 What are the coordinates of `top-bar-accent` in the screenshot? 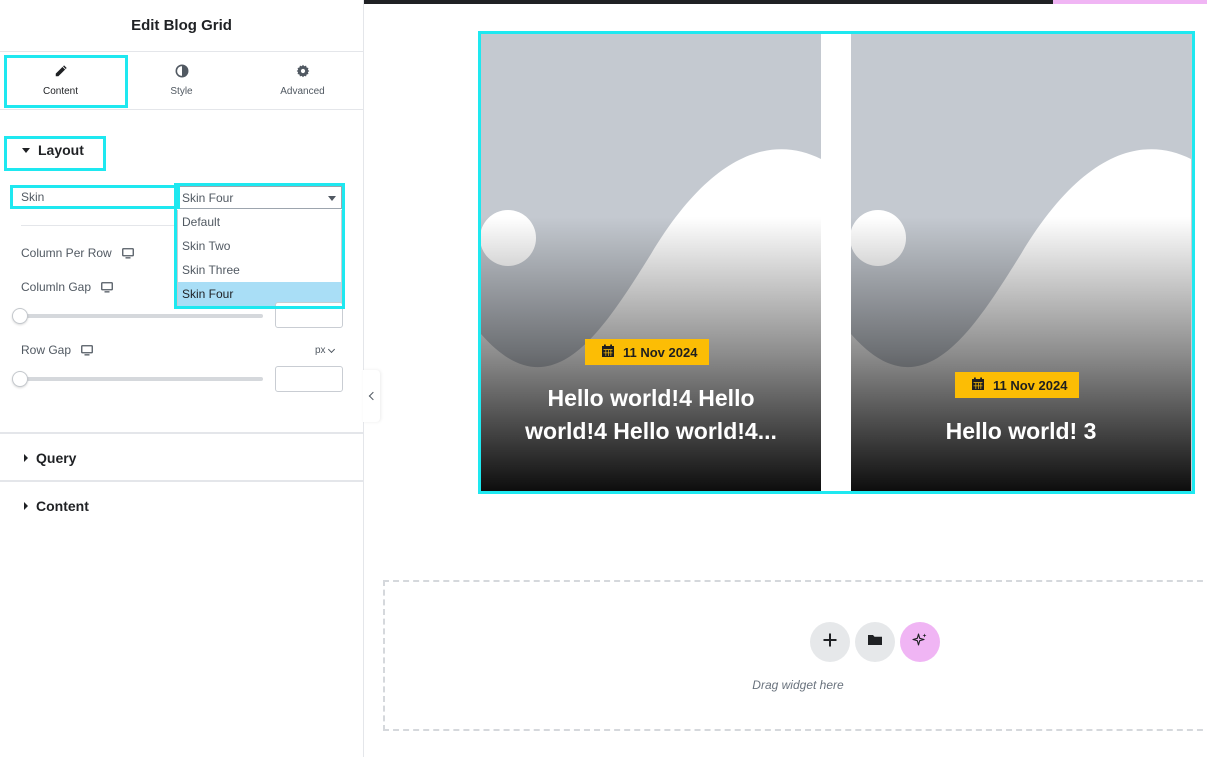 It's located at (1130, 2).